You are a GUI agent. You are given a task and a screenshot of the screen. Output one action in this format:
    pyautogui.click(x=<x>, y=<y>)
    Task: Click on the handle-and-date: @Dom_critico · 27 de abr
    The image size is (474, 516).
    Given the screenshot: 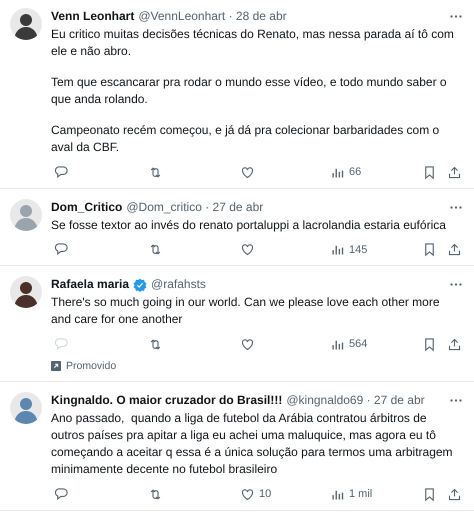 What is the action you would take?
    pyautogui.click(x=195, y=207)
    